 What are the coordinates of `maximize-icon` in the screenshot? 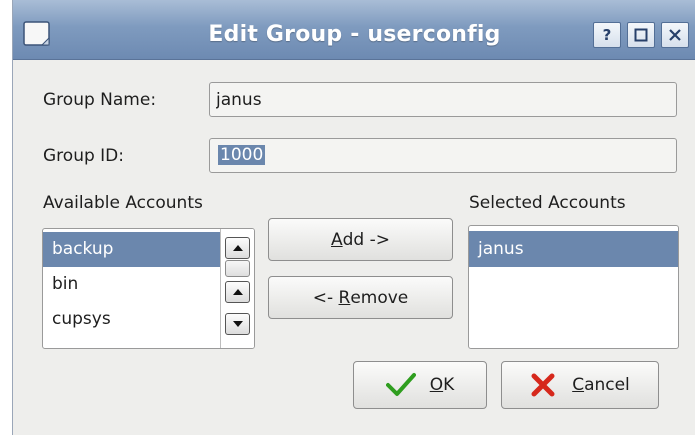 It's located at (641, 35).